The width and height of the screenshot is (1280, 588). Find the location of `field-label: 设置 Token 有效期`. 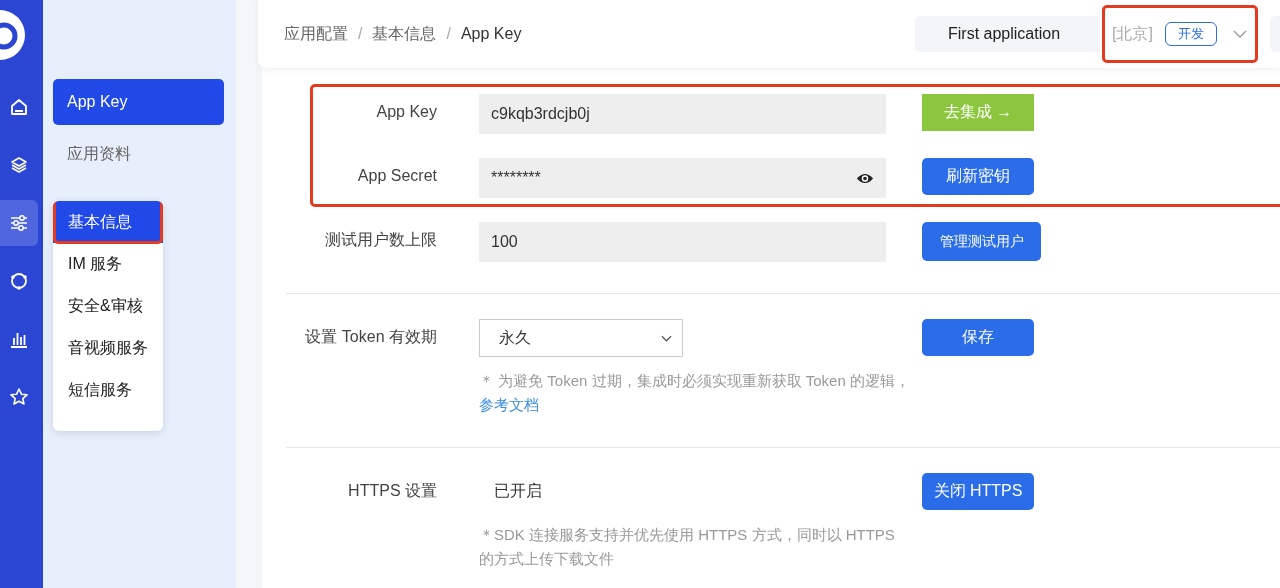

field-label: 设置 Token 有效期 is located at coordinates (370, 337).